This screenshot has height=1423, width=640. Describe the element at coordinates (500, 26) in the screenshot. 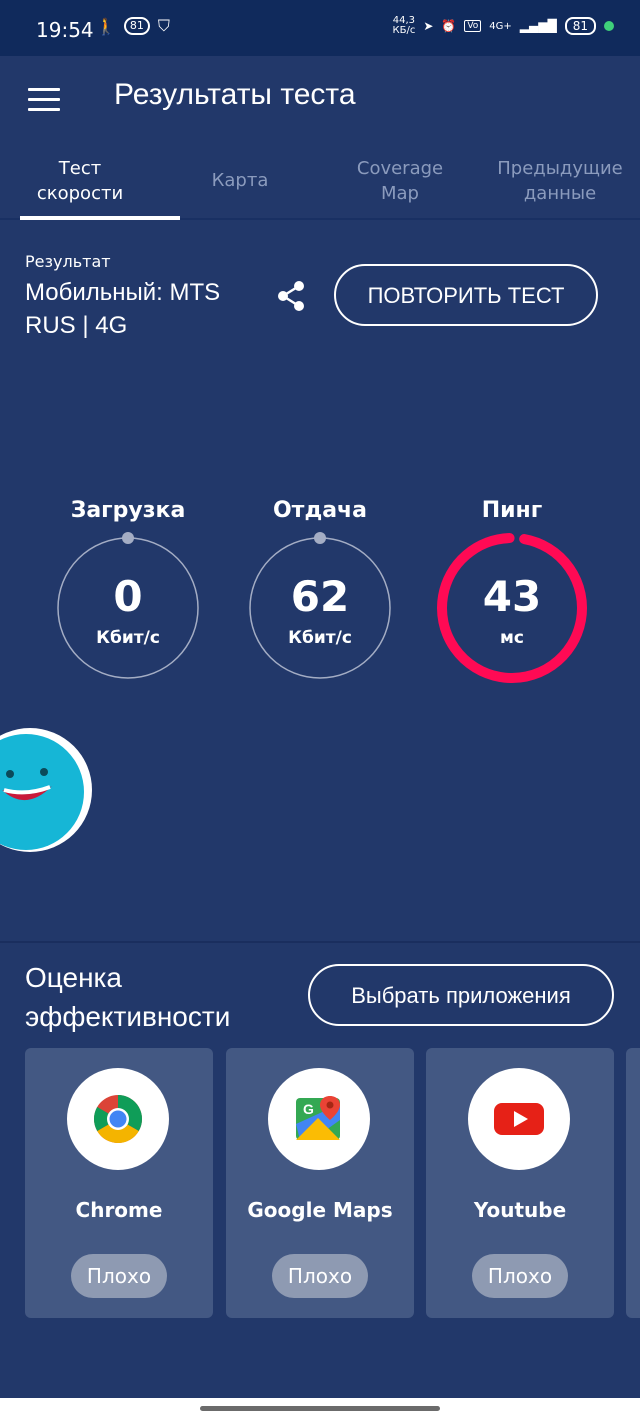

I see `network-type: 4G+` at that location.